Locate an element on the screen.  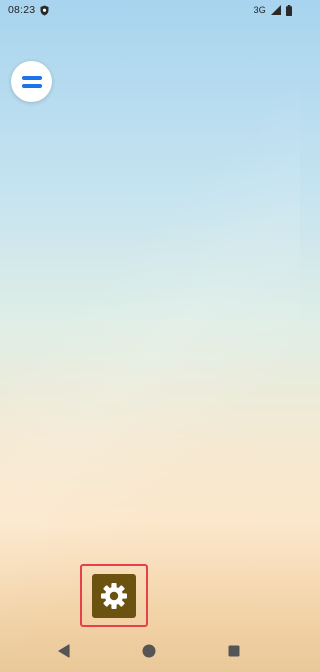
recents-icon is located at coordinates (234, 651).